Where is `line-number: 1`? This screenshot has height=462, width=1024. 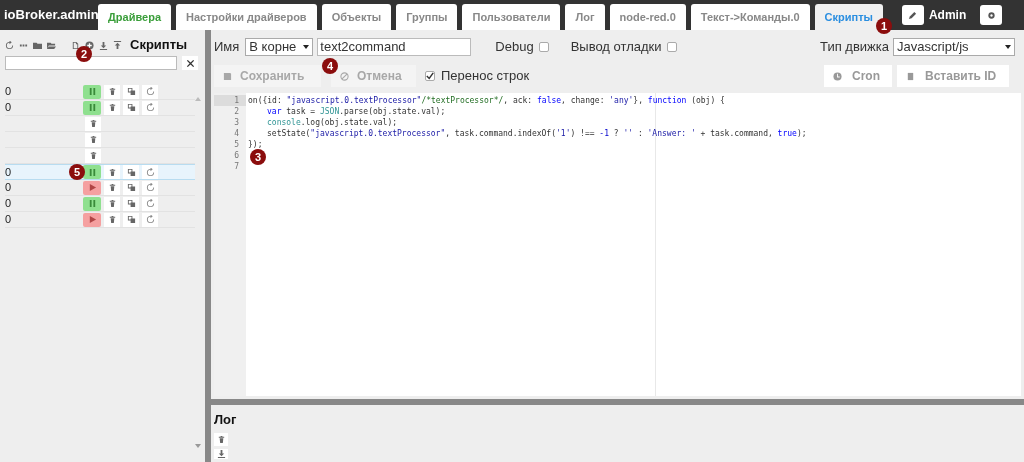 line-number: 1 is located at coordinates (230, 100).